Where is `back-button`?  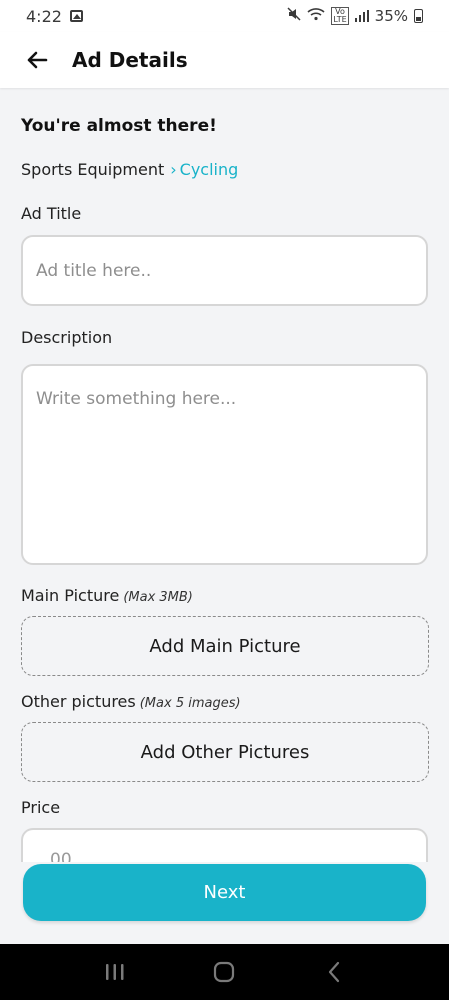 back-button is located at coordinates (37, 60).